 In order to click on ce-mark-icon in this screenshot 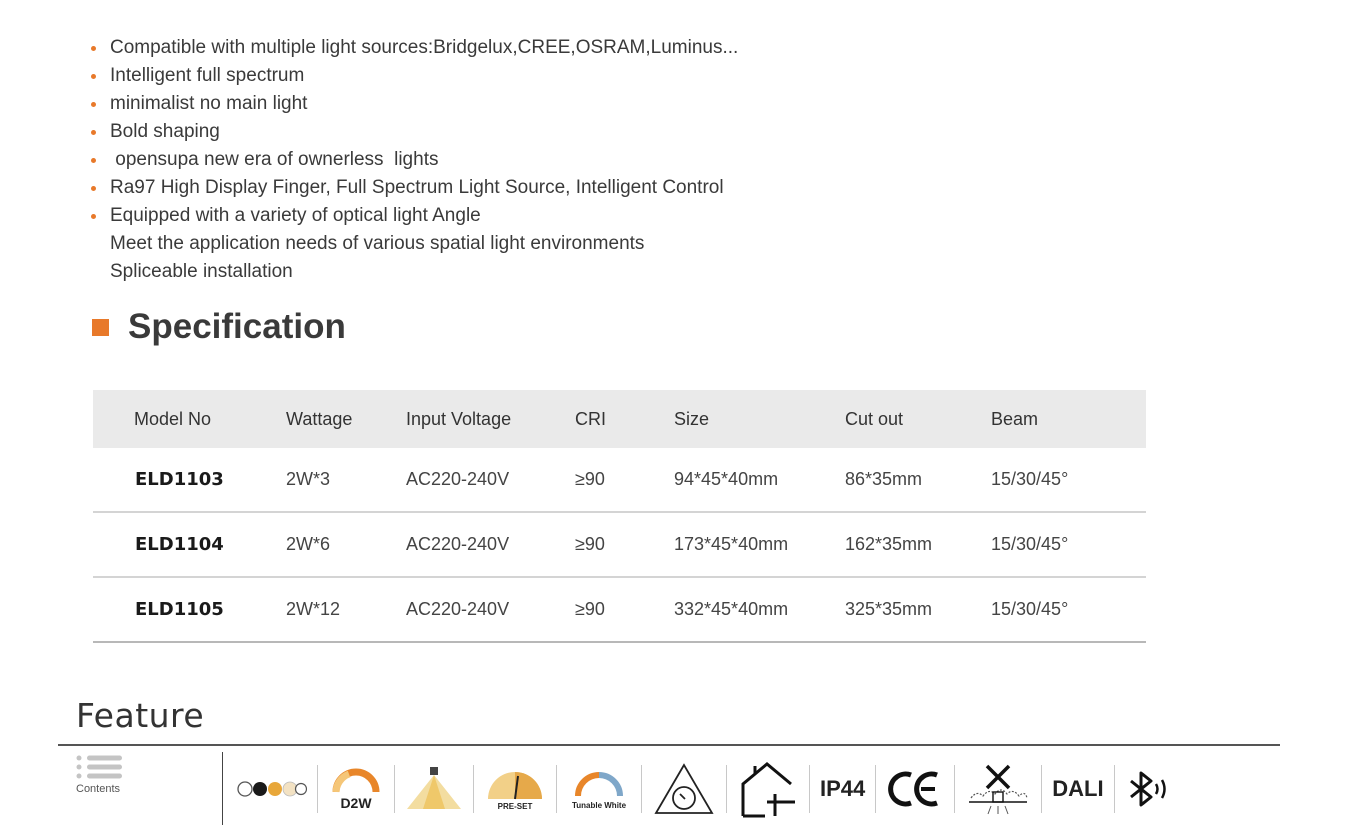, I will do `click(915, 789)`.